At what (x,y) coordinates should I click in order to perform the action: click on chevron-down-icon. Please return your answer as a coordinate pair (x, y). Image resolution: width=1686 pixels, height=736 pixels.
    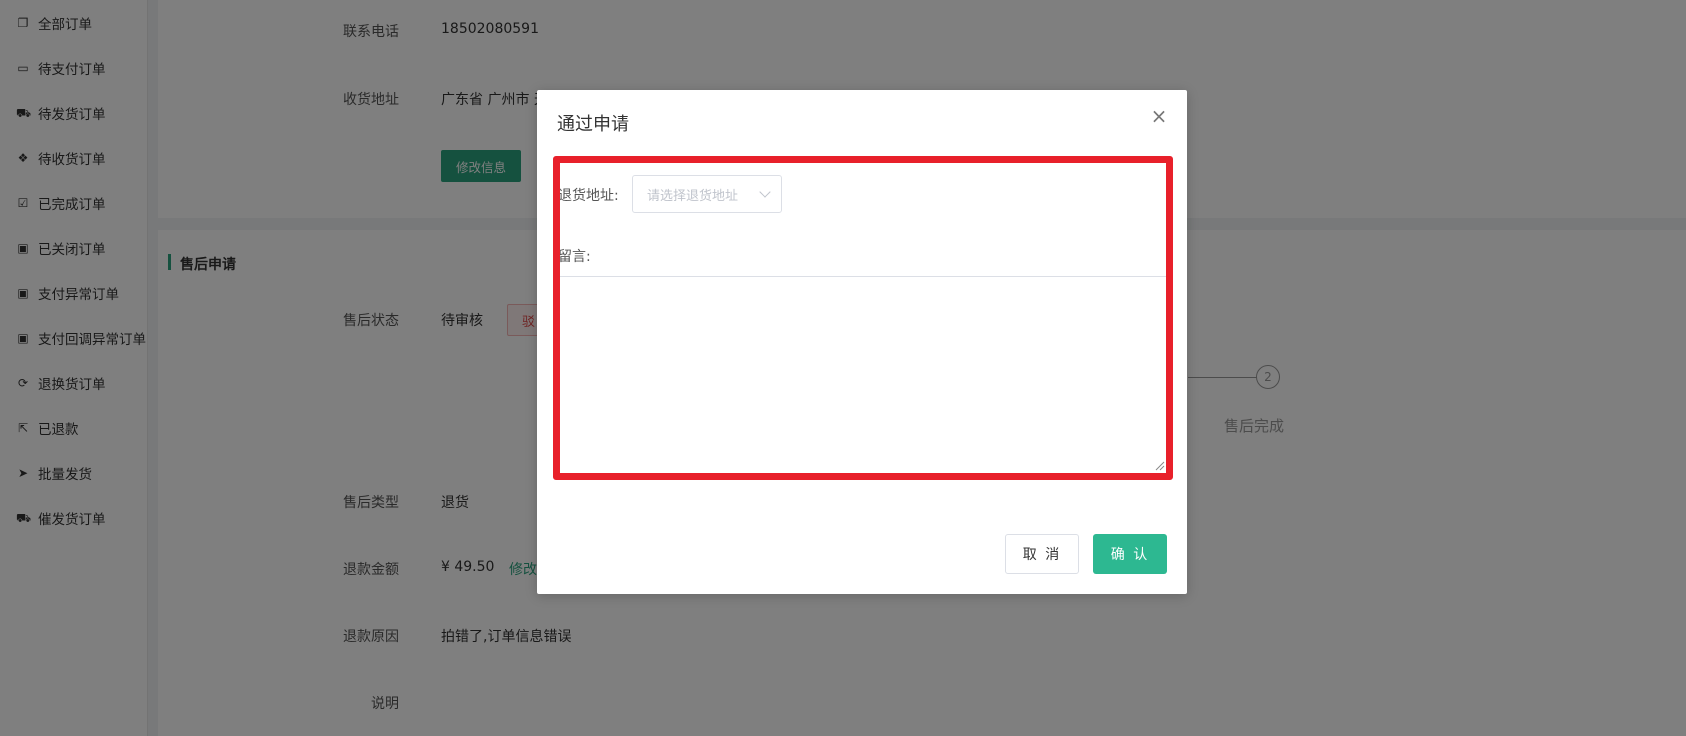
    Looking at the image, I should click on (765, 192).